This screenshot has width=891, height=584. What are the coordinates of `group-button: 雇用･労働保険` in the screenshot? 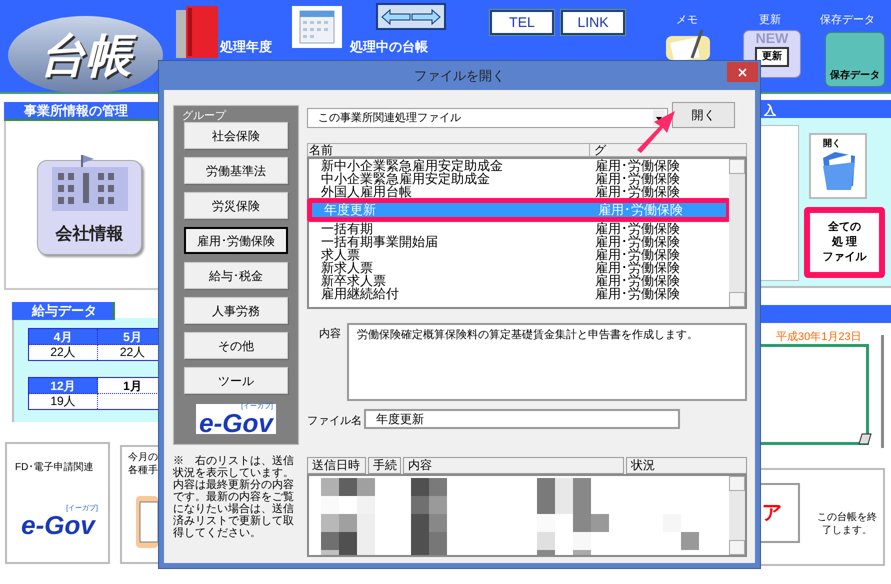 It's located at (236, 240).